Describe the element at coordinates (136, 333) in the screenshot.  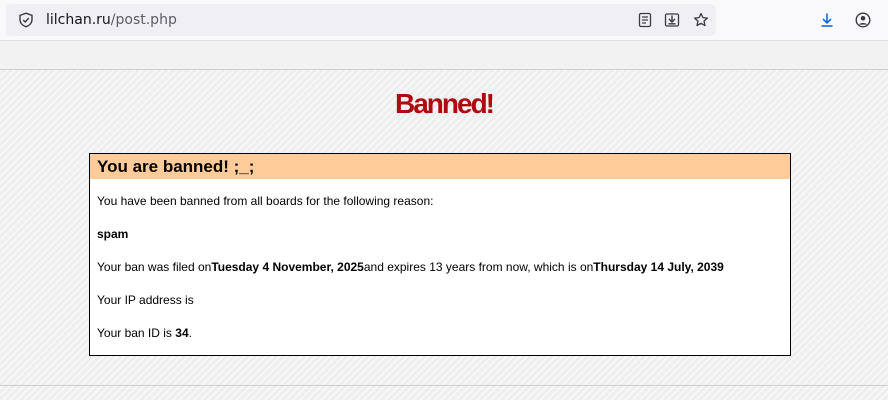
I see `ban-id-prefix: Your ban ID is` at that location.